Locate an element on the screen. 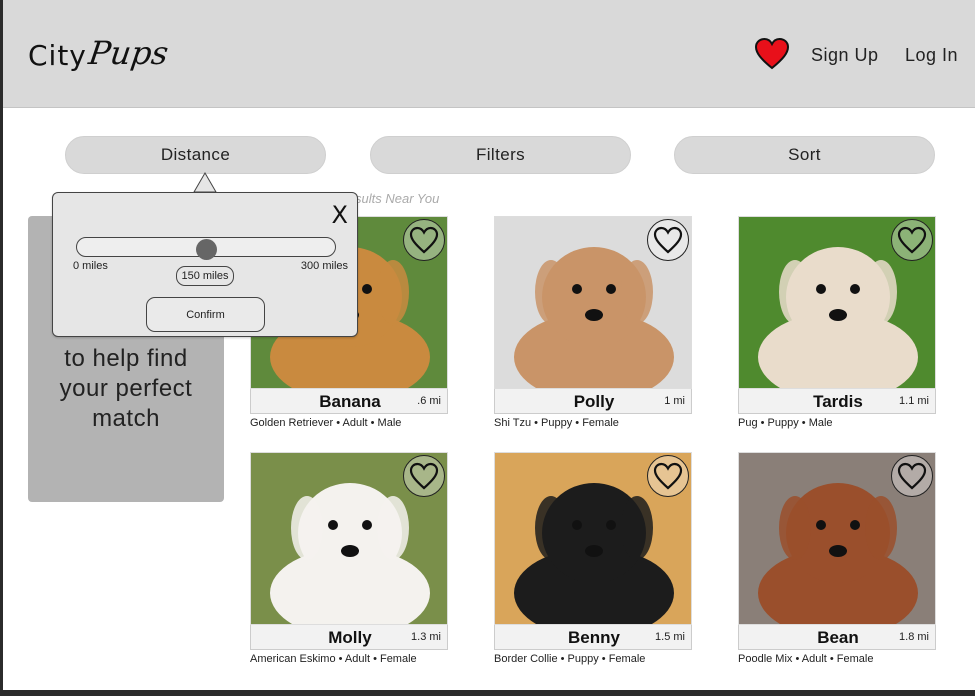 The width and height of the screenshot is (975, 696). citypups-logo: City Pups is located at coordinates (99, 59).